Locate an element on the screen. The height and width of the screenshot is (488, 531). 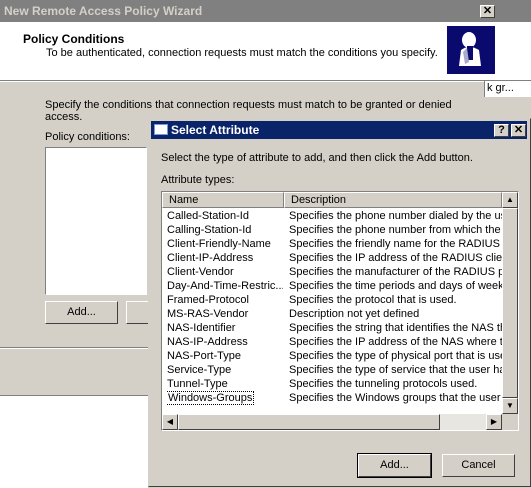
horizontal-scrollbar: ◀ ▶ is located at coordinates (332, 422).